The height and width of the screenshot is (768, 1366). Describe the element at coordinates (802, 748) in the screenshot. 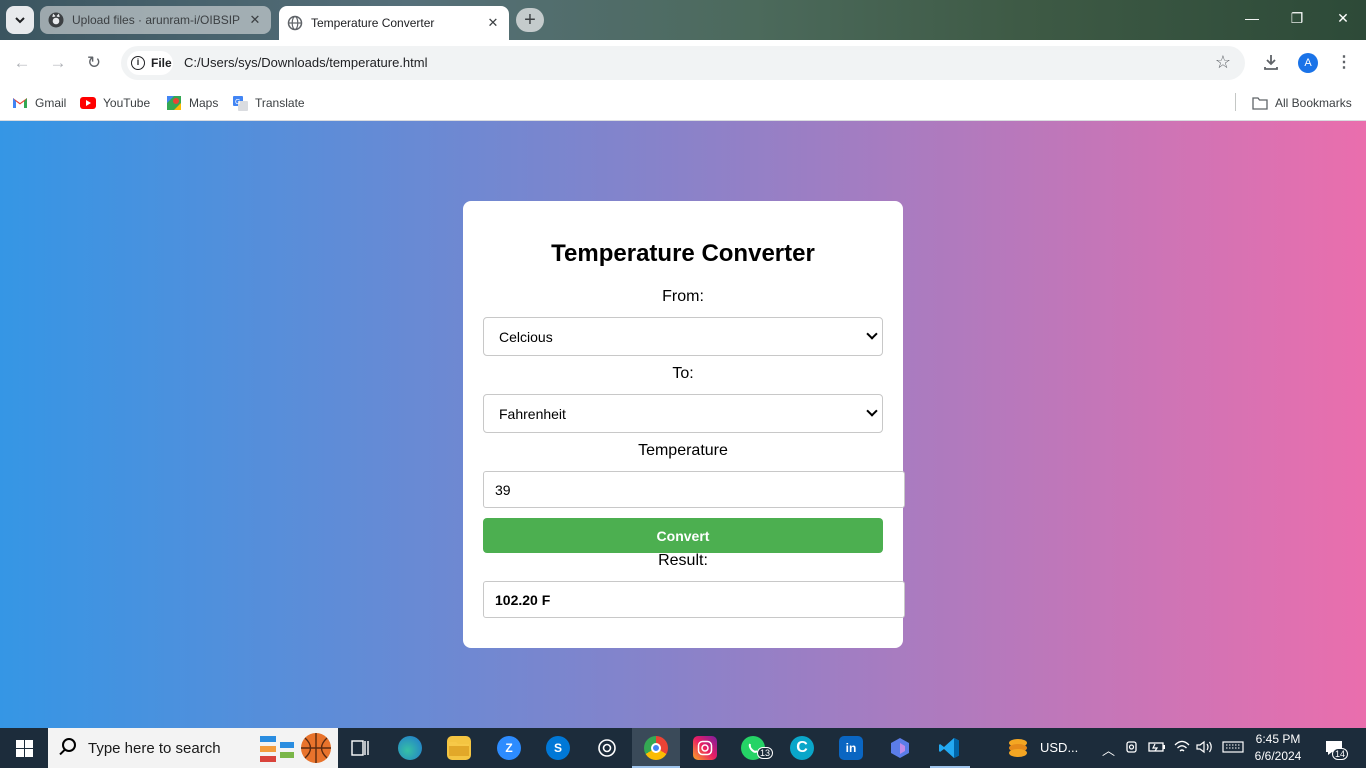

I see `canva-icon: C` at that location.